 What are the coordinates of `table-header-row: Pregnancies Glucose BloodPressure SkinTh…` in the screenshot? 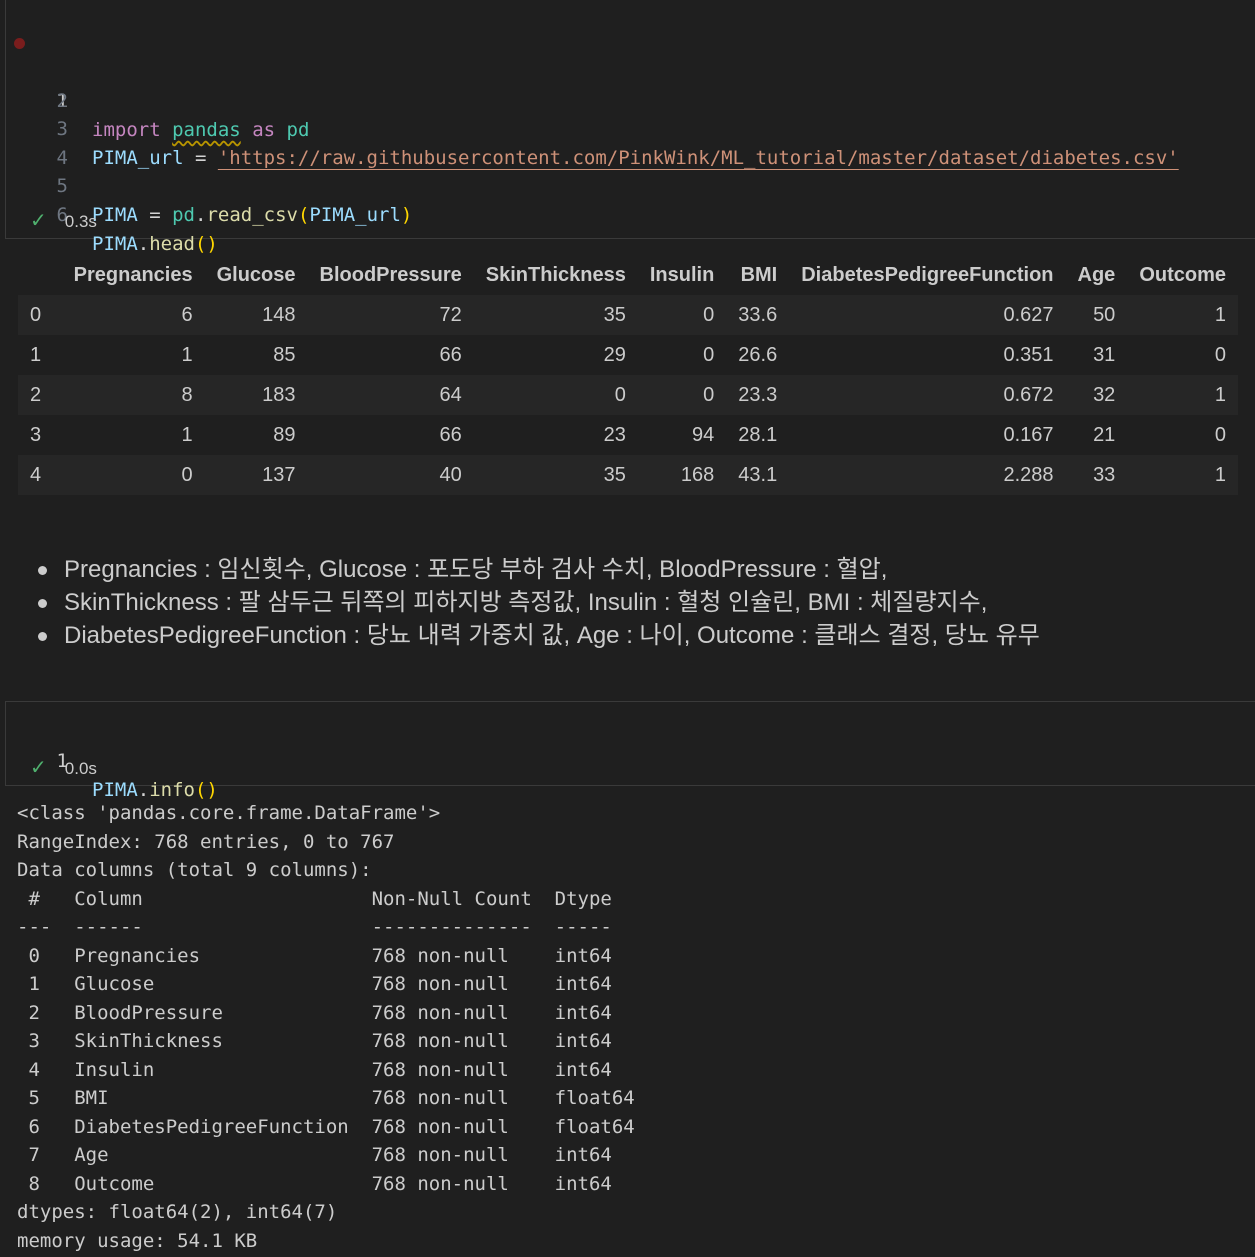 It's located at (628, 275).